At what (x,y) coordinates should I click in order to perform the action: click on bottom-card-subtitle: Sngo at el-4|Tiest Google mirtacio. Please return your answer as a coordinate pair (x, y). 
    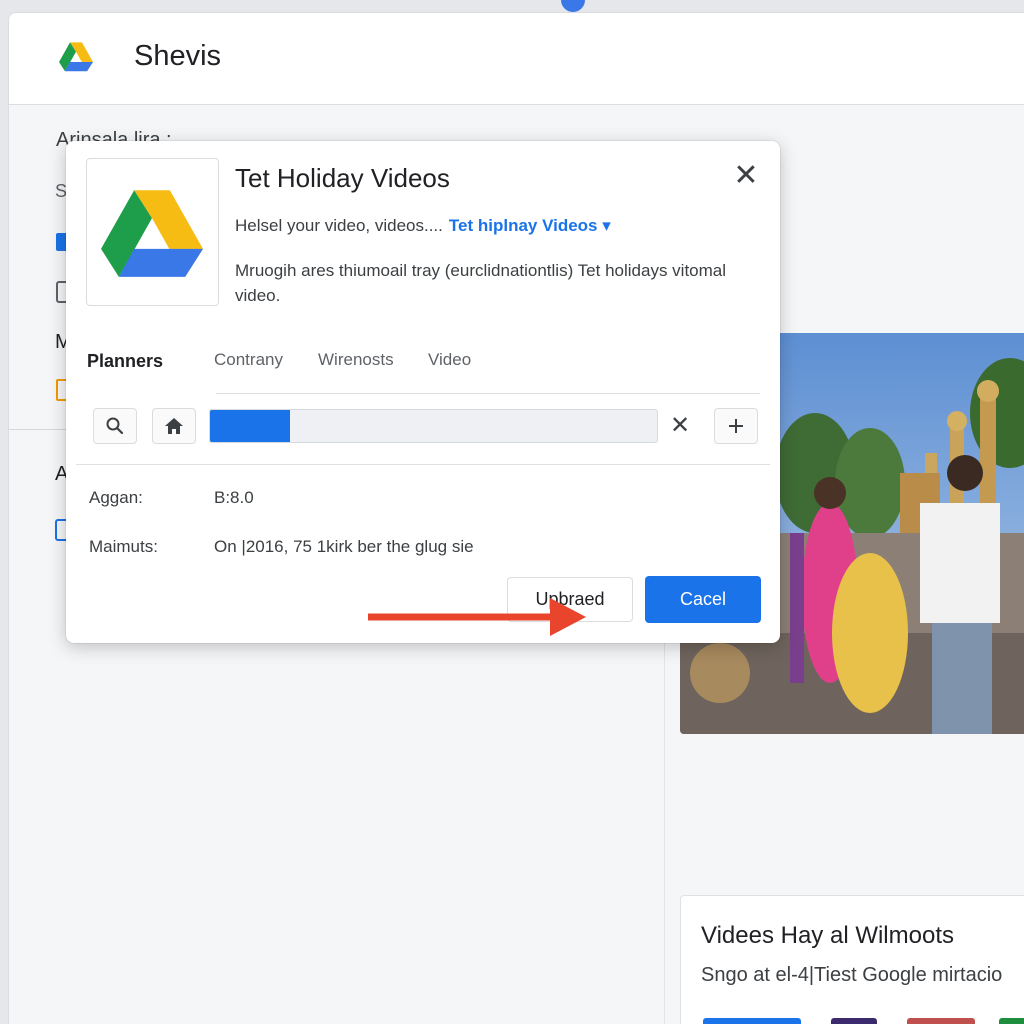
    Looking at the image, I should click on (852, 975).